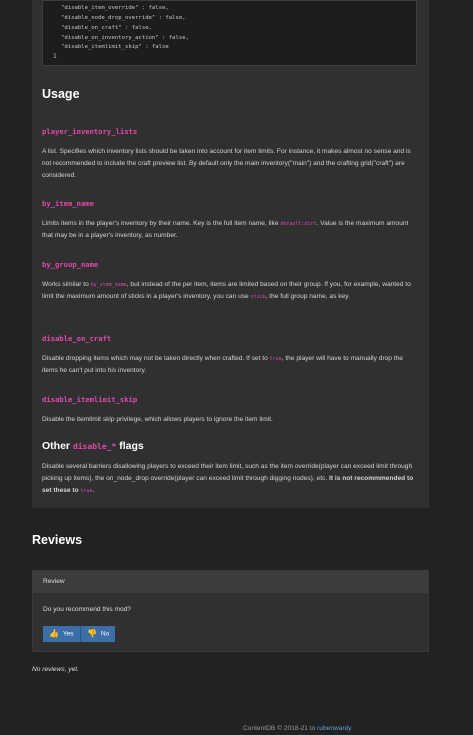  I want to click on text: Other, so click(57, 446).